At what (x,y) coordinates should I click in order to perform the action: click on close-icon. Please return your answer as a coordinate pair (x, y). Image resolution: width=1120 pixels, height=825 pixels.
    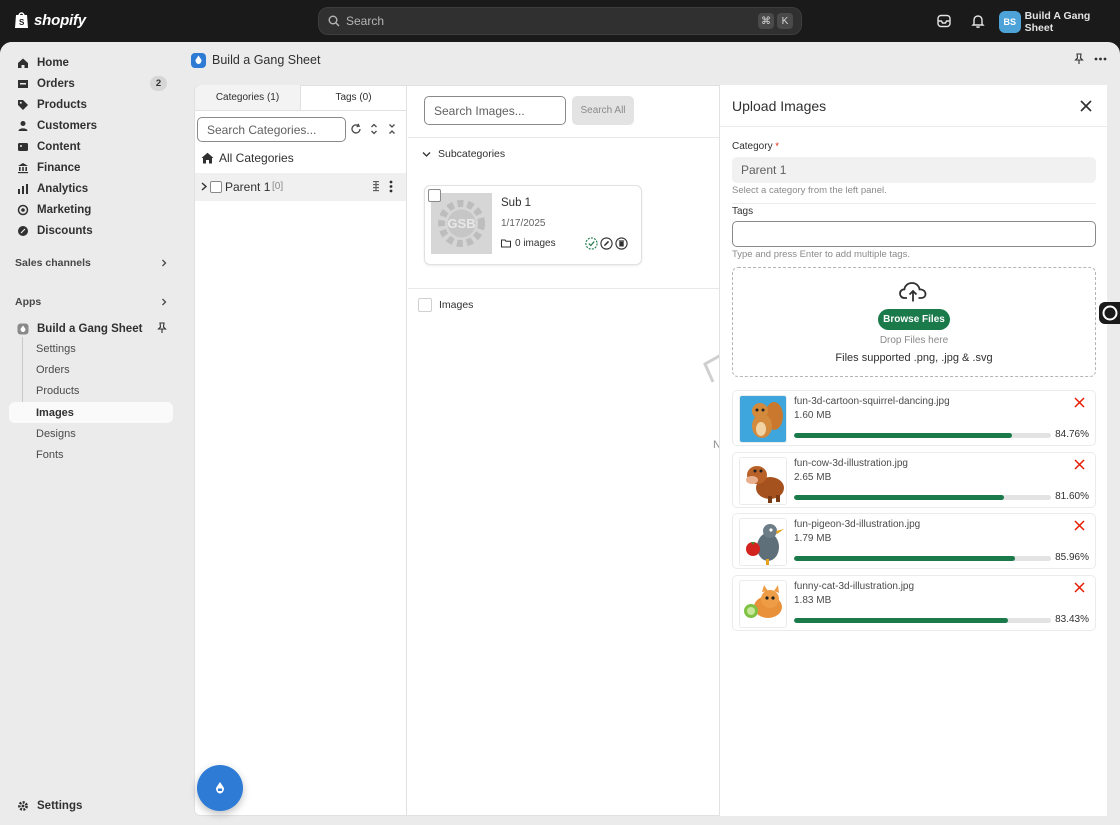
    Looking at the image, I should click on (1086, 106).